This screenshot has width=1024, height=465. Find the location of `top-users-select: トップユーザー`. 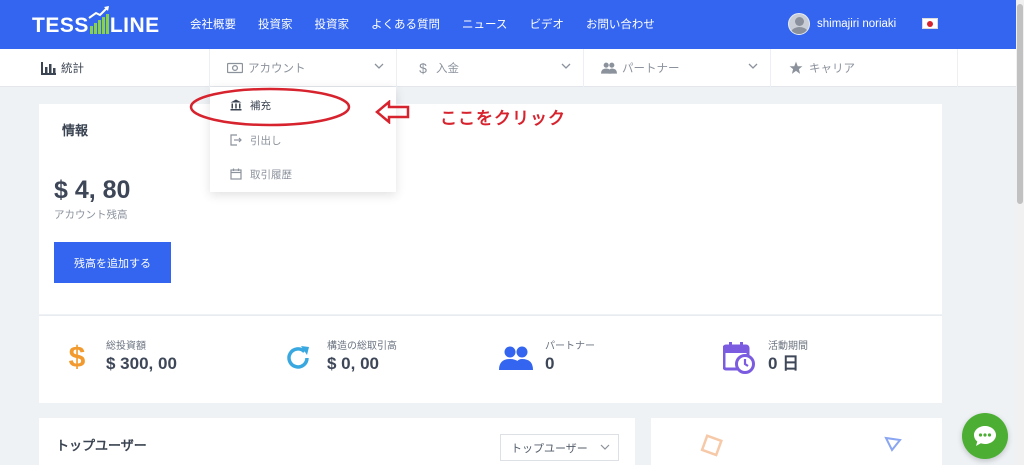

top-users-select: トップユーザー is located at coordinates (559, 447).